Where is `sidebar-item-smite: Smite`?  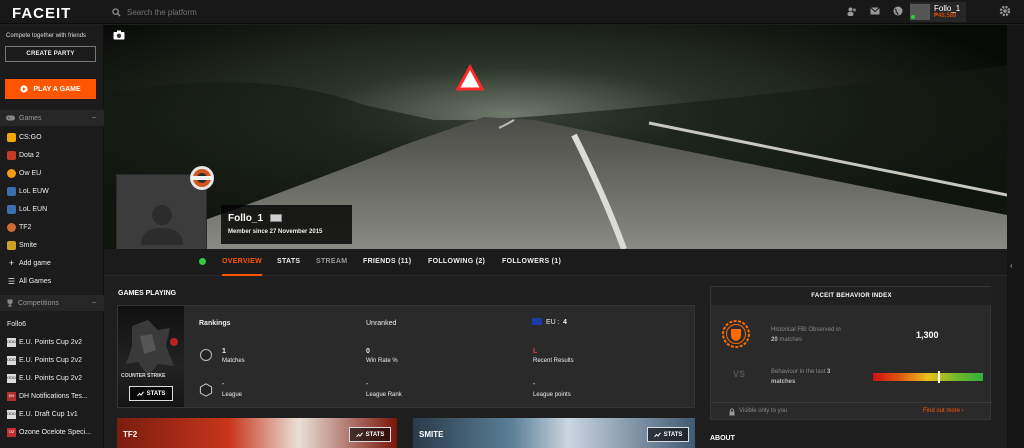
sidebar-item-smite: Smite is located at coordinates (52, 245).